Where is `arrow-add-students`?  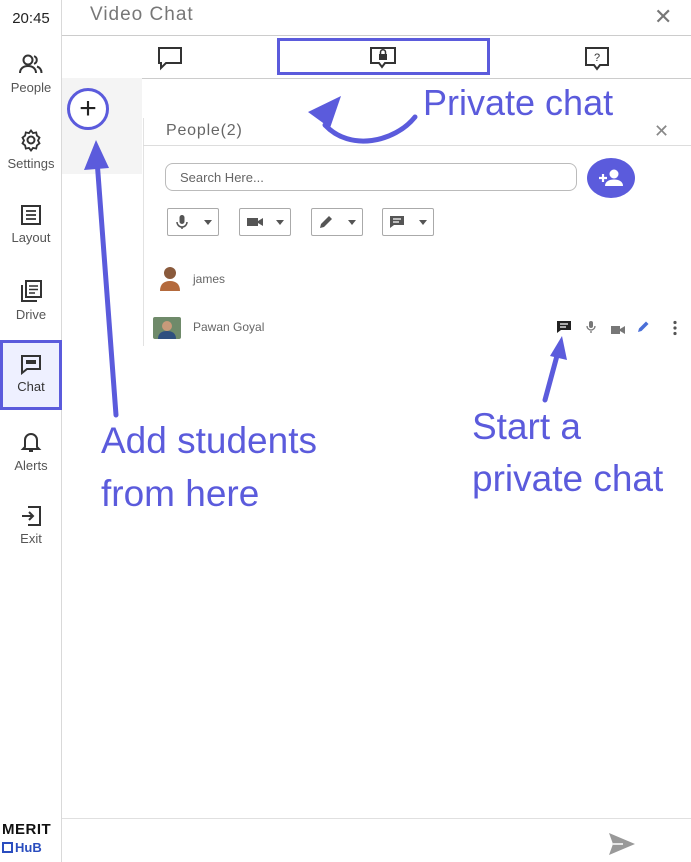 arrow-add-students is located at coordinates (106, 287).